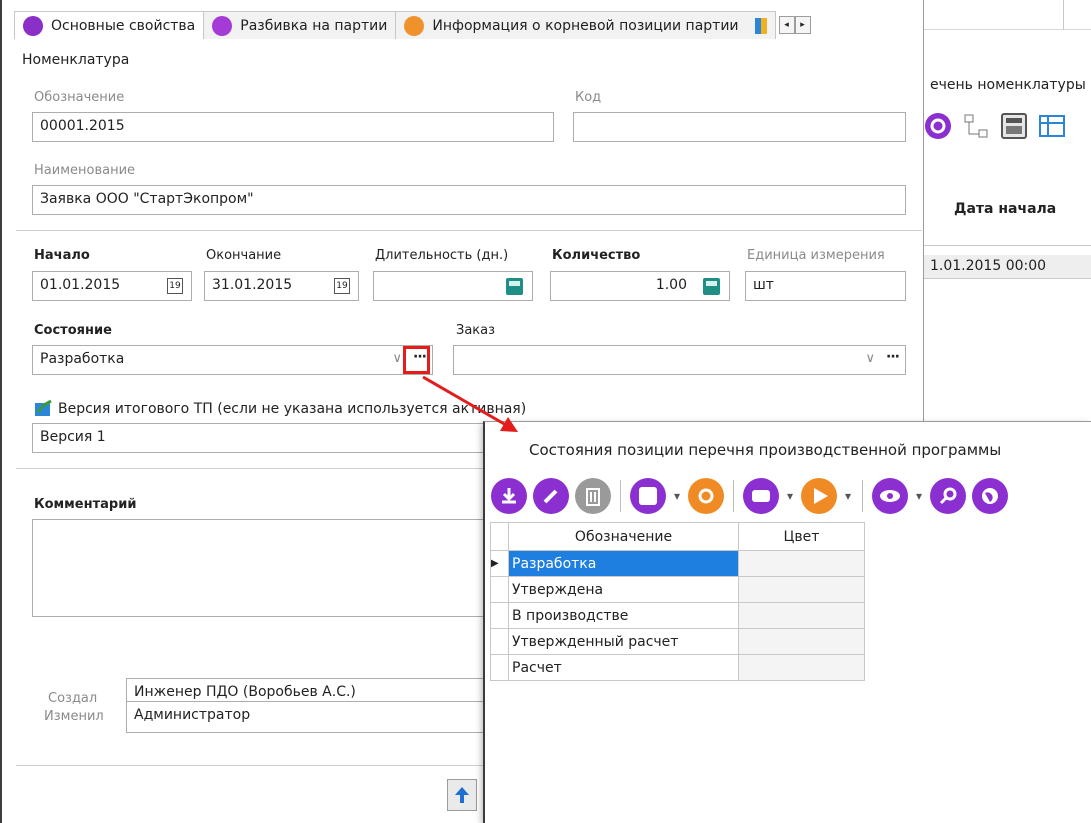 This screenshot has width=1091, height=823. What do you see at coordinates (74, 716) in the screenshot?
I see `modified-by-label: Изменил` at bounding box center [74, 716].